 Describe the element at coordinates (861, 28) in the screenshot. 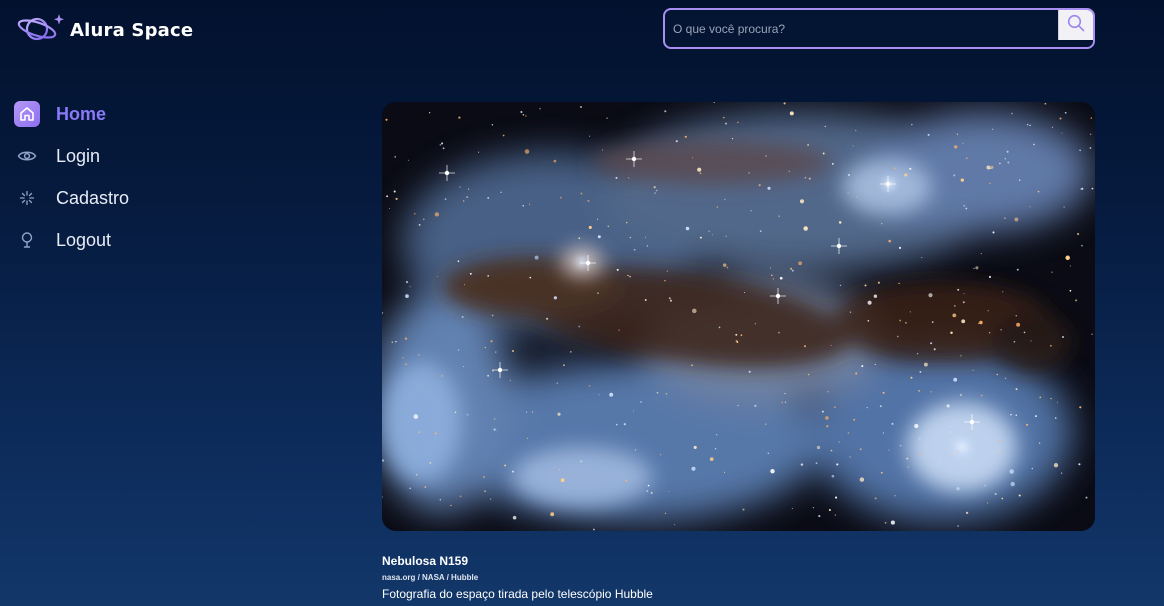

I see `search-input` at that location.